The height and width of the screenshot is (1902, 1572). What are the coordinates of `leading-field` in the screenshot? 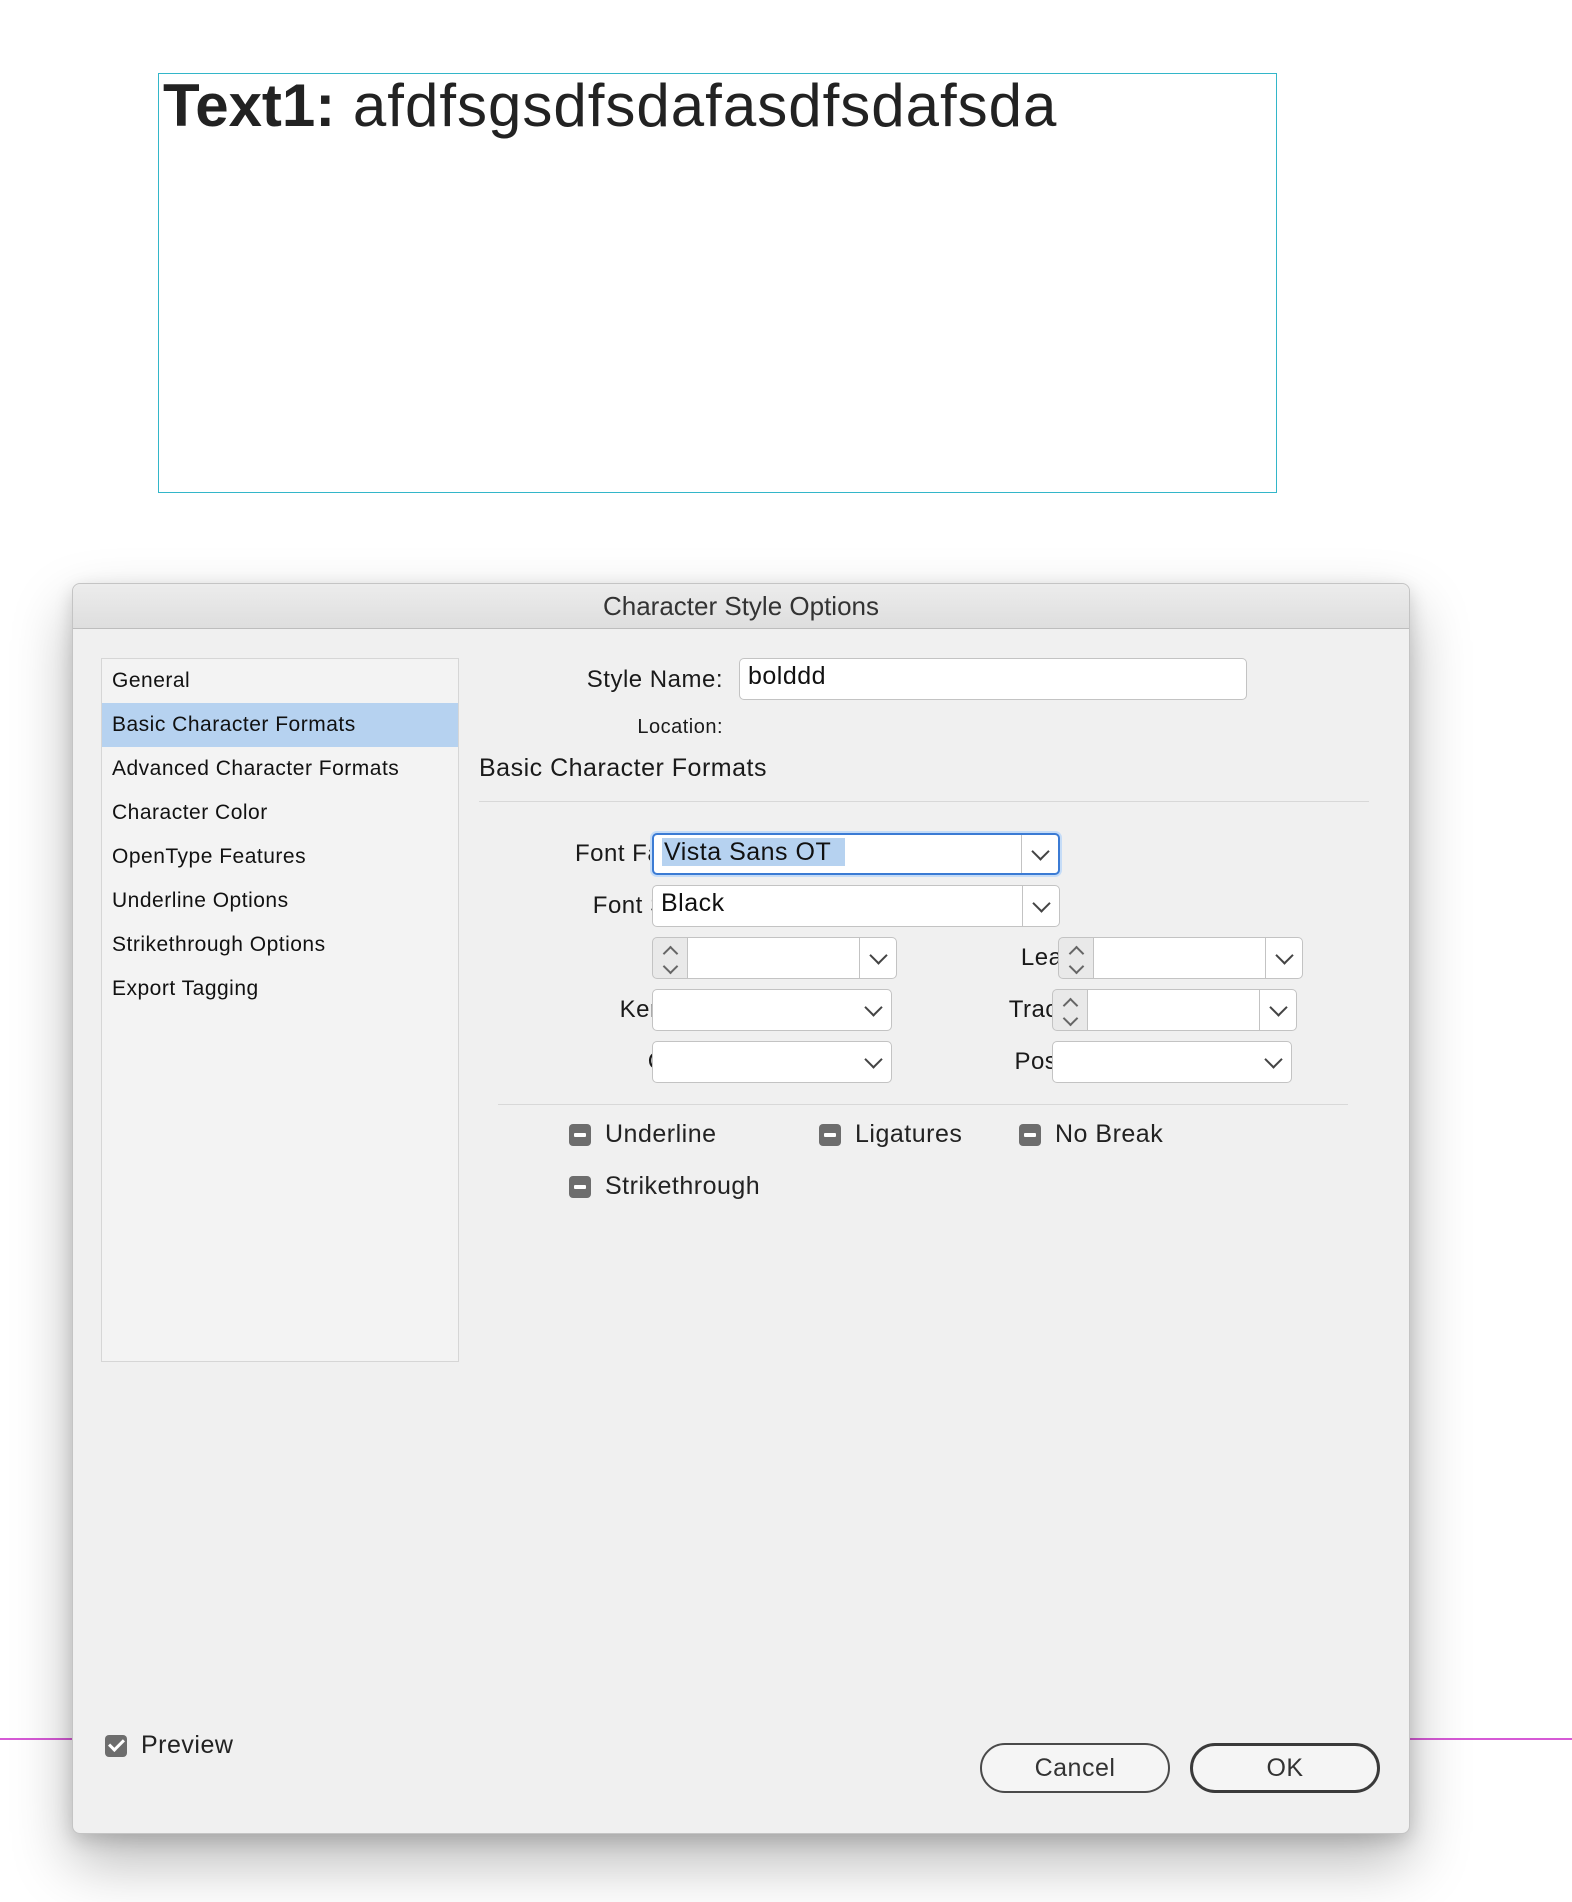 It's located at (1198, 958).